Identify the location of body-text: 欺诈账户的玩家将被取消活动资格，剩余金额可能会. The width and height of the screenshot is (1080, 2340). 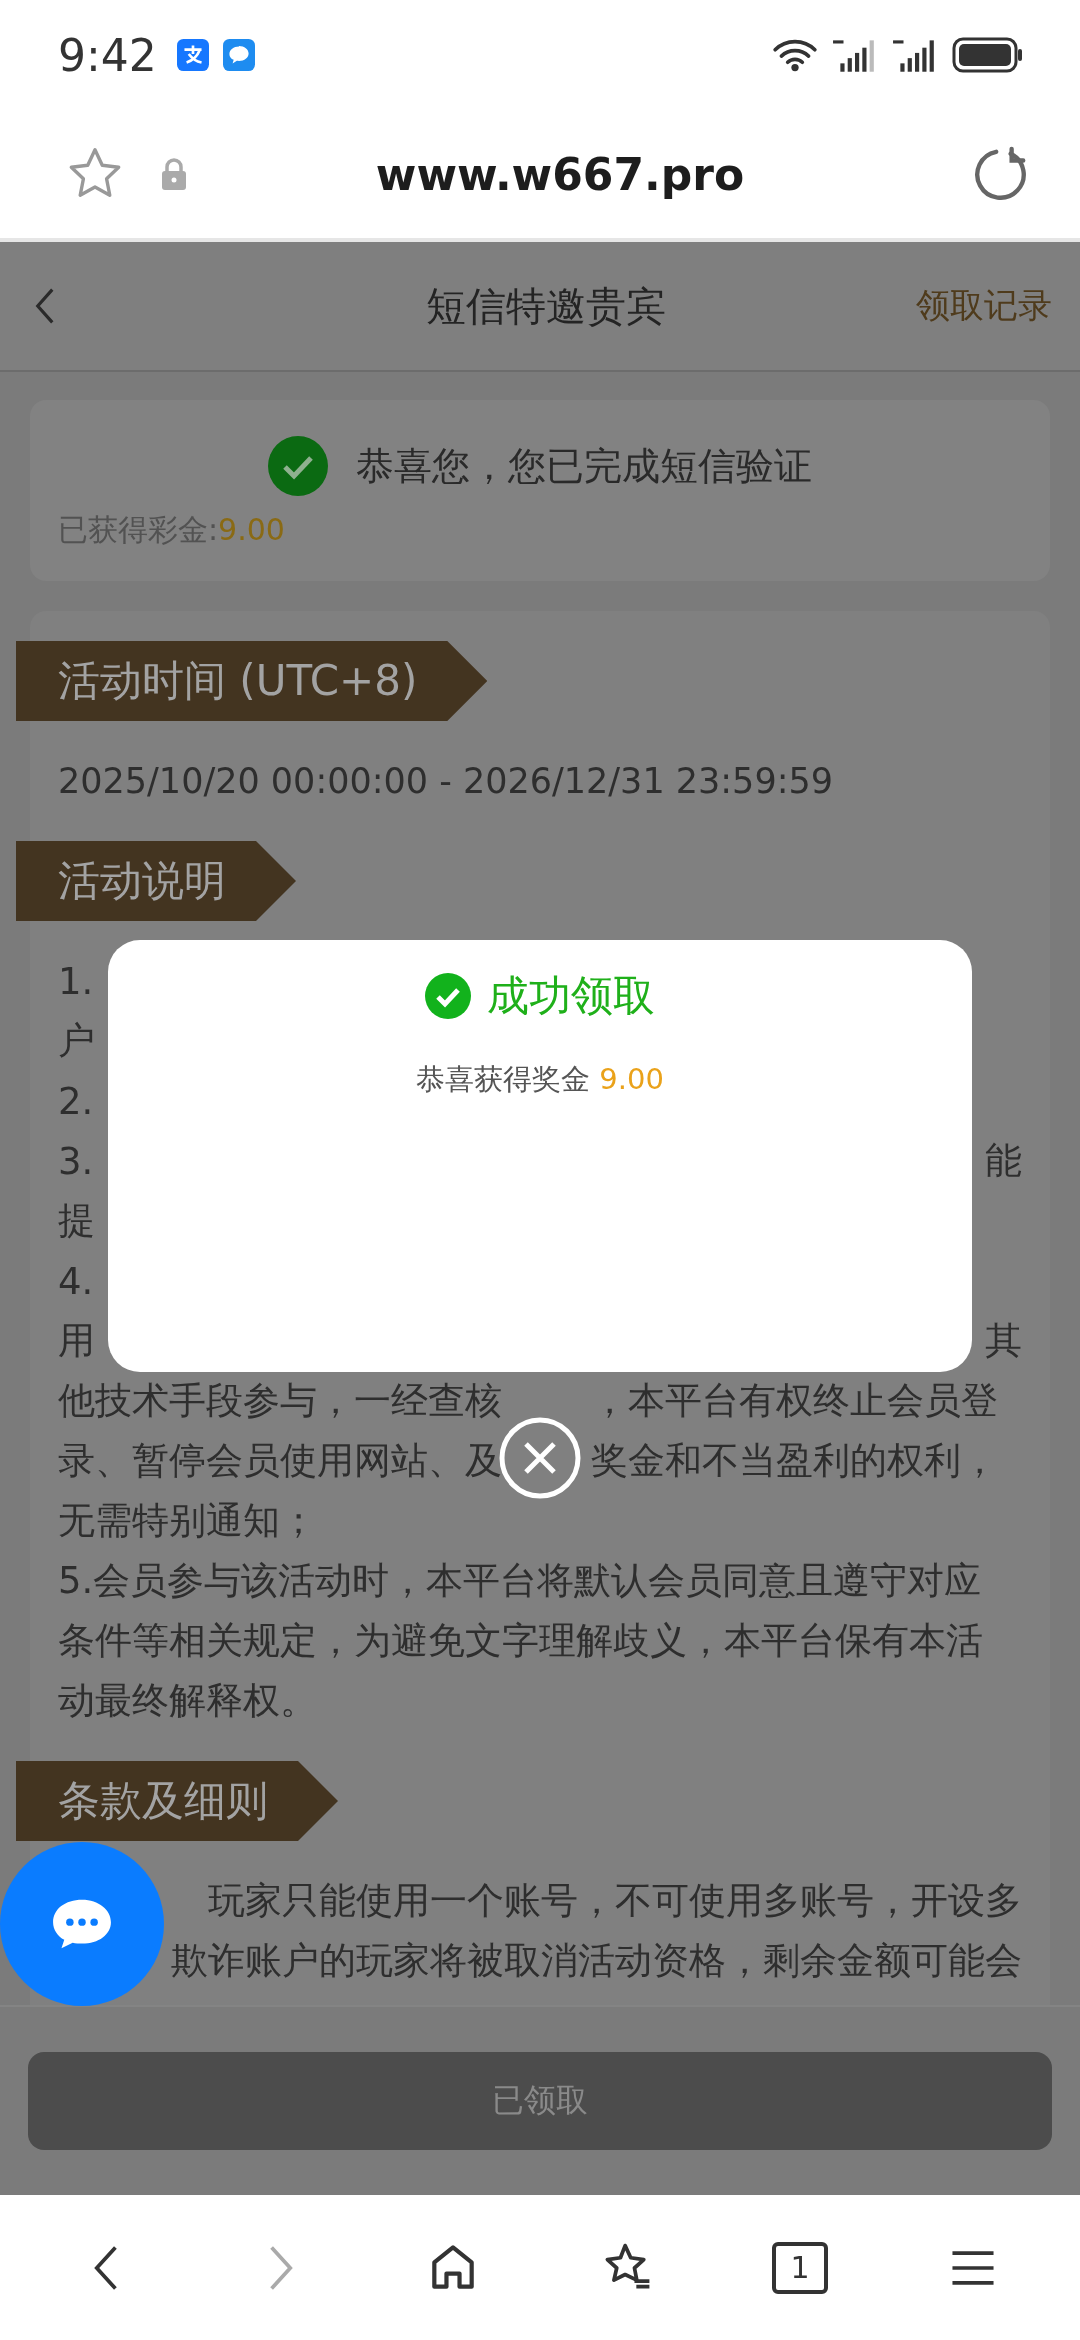
(596, 1961).